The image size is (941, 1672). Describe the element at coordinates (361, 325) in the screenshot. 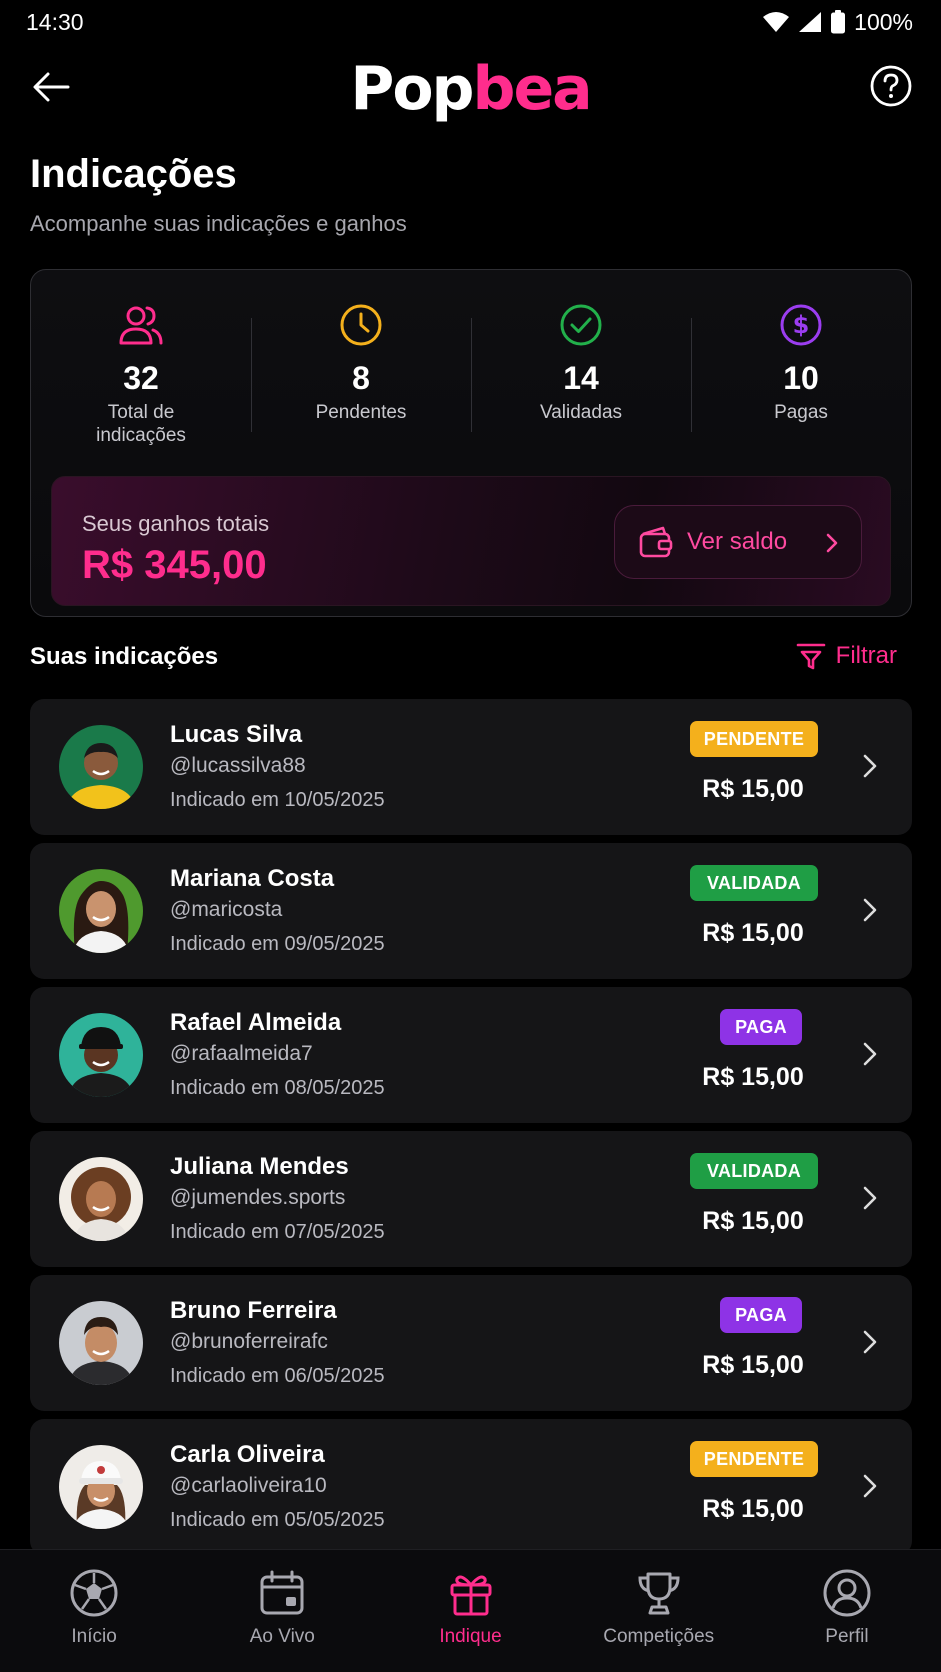

I see `clock-icon` at that location.